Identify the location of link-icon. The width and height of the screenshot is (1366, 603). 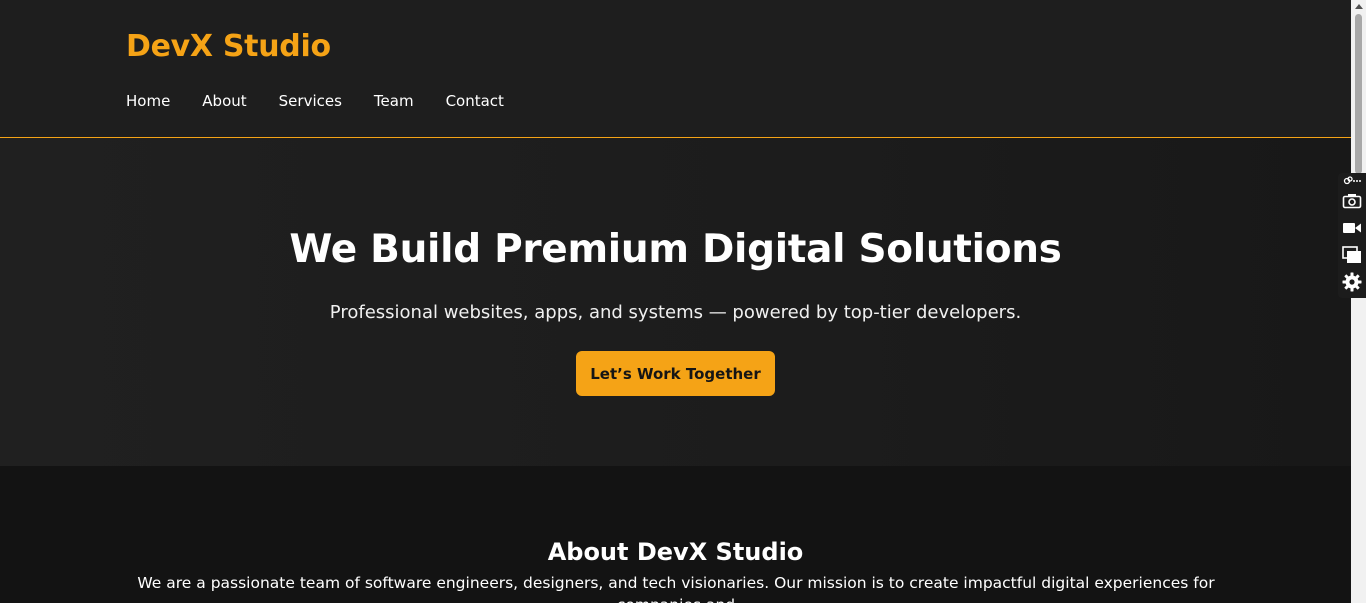
(1352, 180).